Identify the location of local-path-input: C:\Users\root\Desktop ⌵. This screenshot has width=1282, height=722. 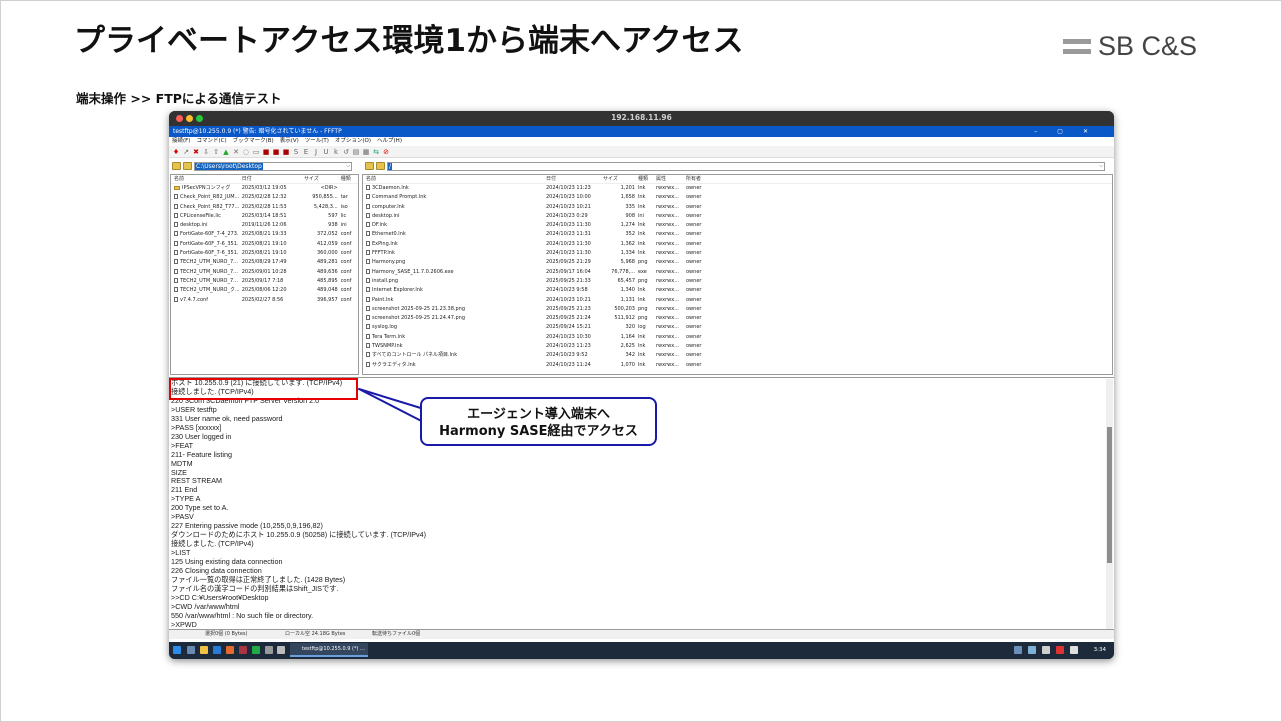
(273, 166).